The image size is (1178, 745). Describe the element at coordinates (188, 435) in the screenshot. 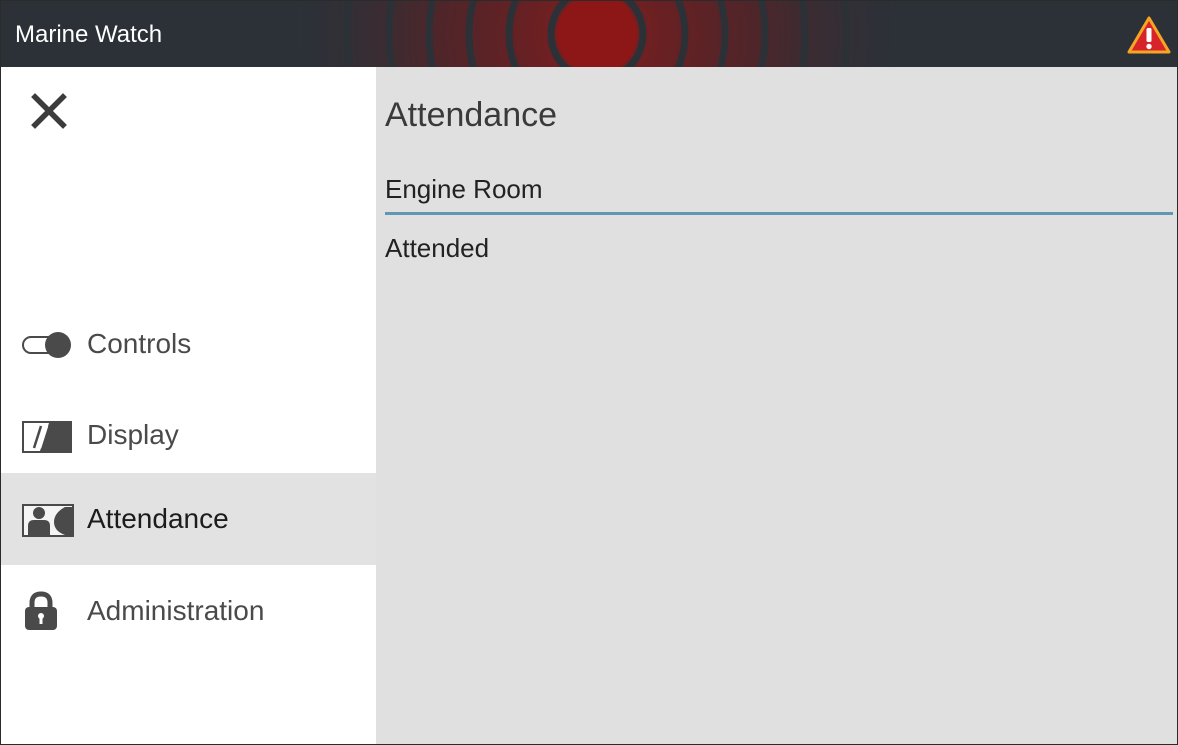

I see `sidebar-item-display: Display` at that location.